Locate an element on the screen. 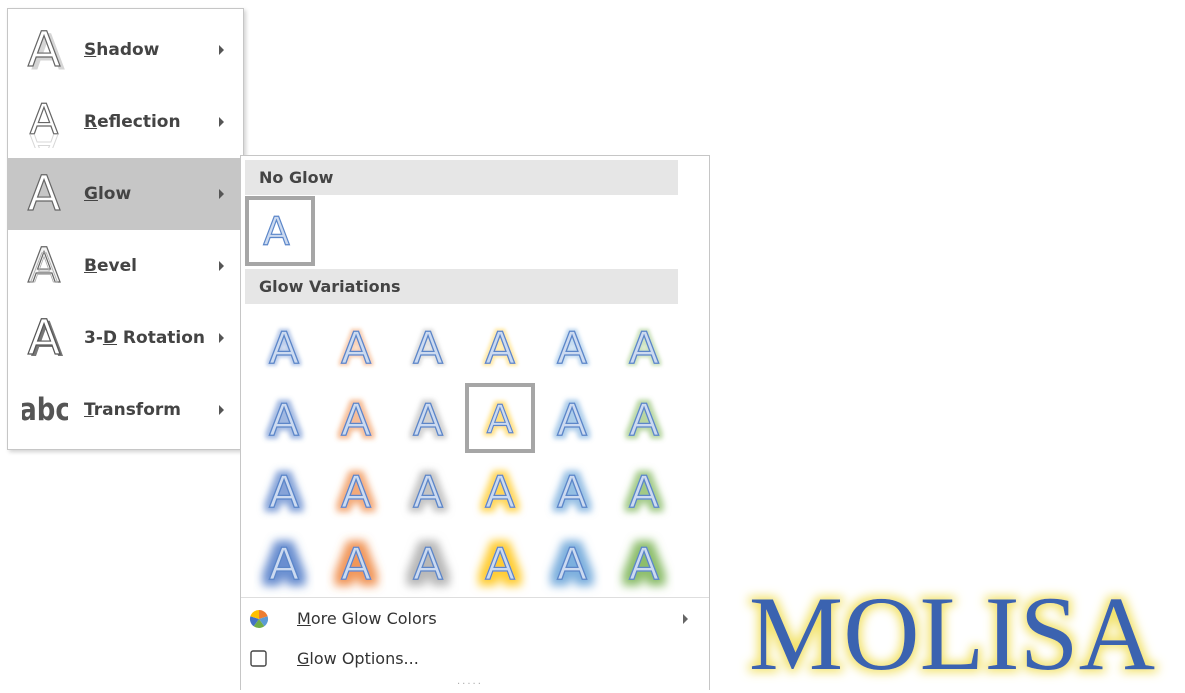 This screenshot has height=693, width=1185. menu-item-glow: A Glow is located at coordinates (125, 194).